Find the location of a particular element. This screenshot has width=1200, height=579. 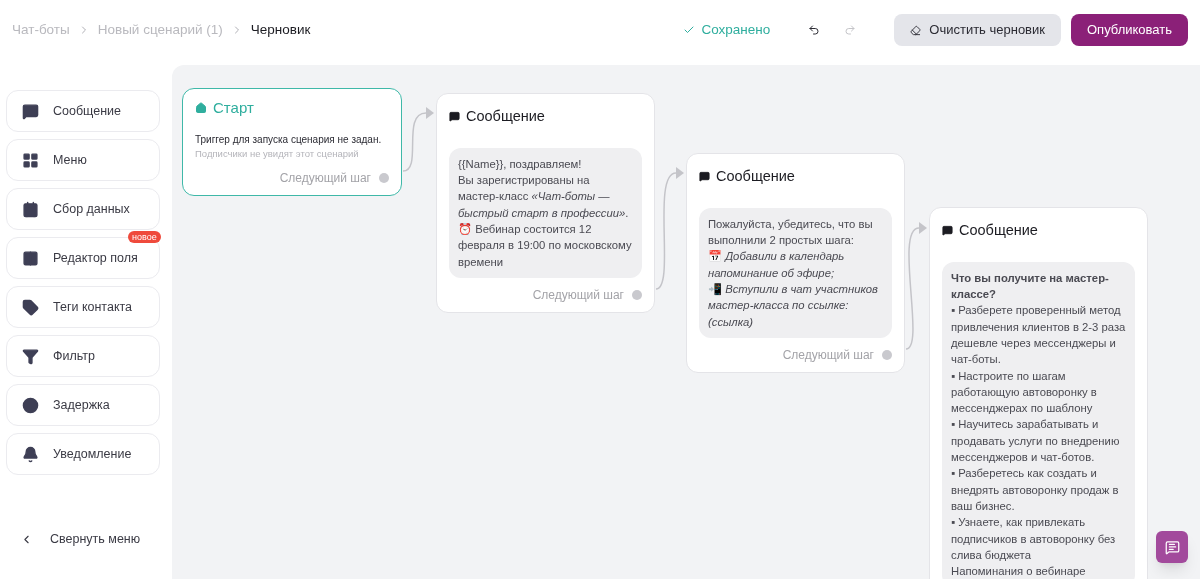

check-icon is located at coordinates (689, 30).